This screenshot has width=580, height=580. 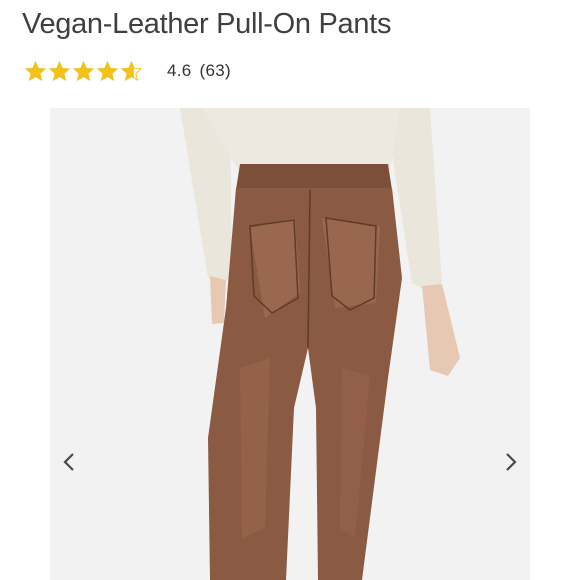 I want to click on rating-row: 4.6 (63), so click(x=127, y=71).